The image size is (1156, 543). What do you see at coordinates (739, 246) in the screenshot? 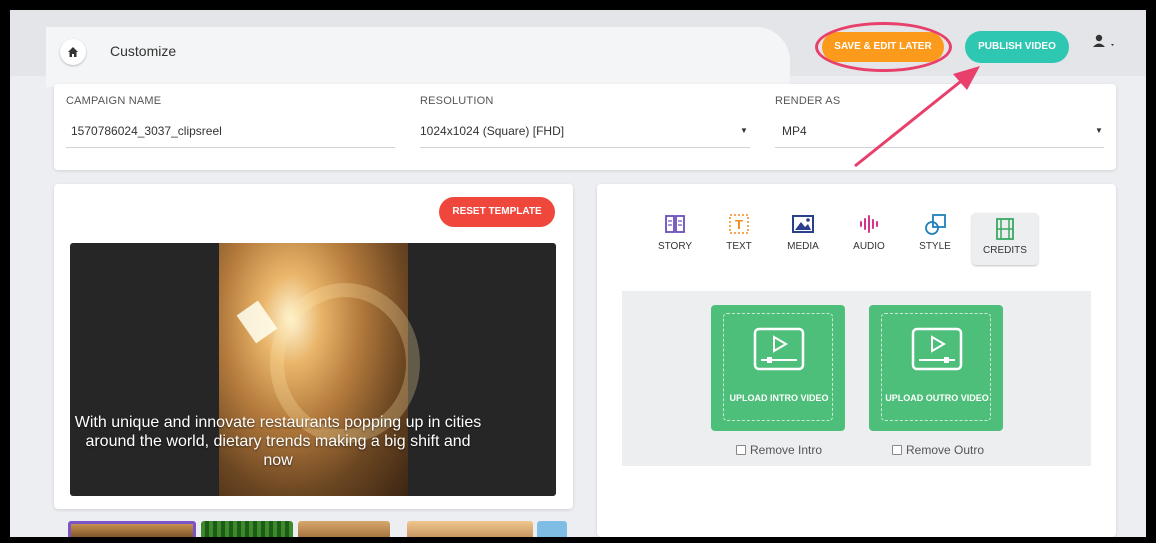
I see `tab-text-label: TEXT` at bounding box center [739, 246].